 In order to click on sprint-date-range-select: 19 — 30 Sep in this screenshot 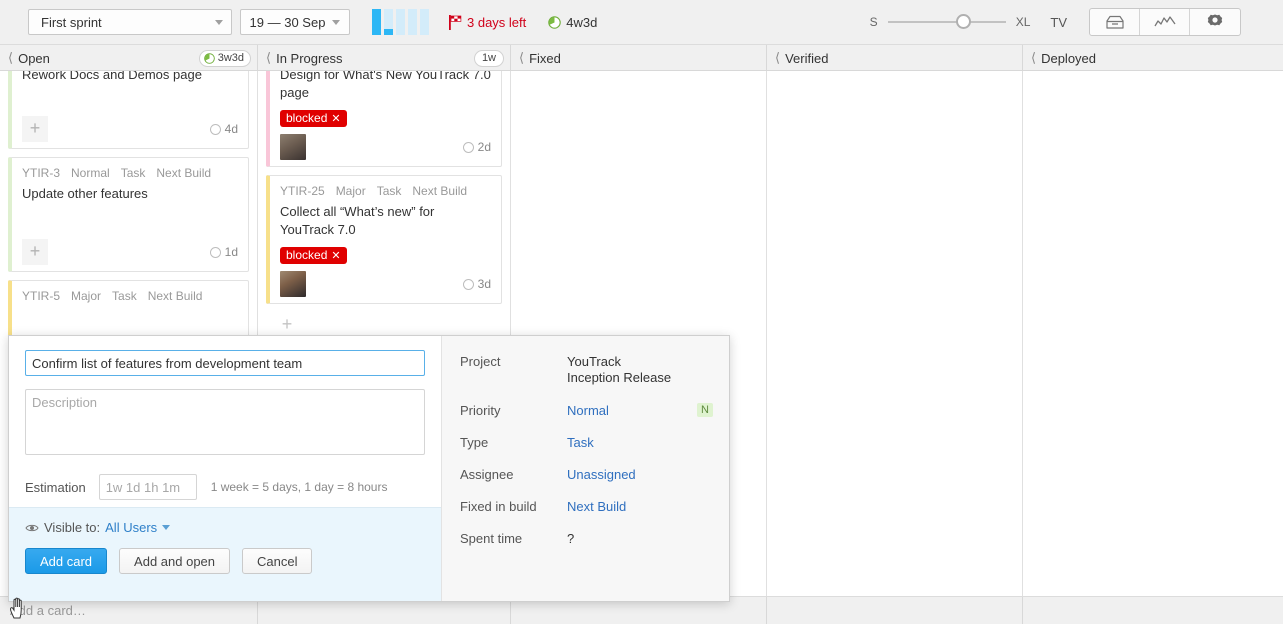, I will do `click(295, 22)`.